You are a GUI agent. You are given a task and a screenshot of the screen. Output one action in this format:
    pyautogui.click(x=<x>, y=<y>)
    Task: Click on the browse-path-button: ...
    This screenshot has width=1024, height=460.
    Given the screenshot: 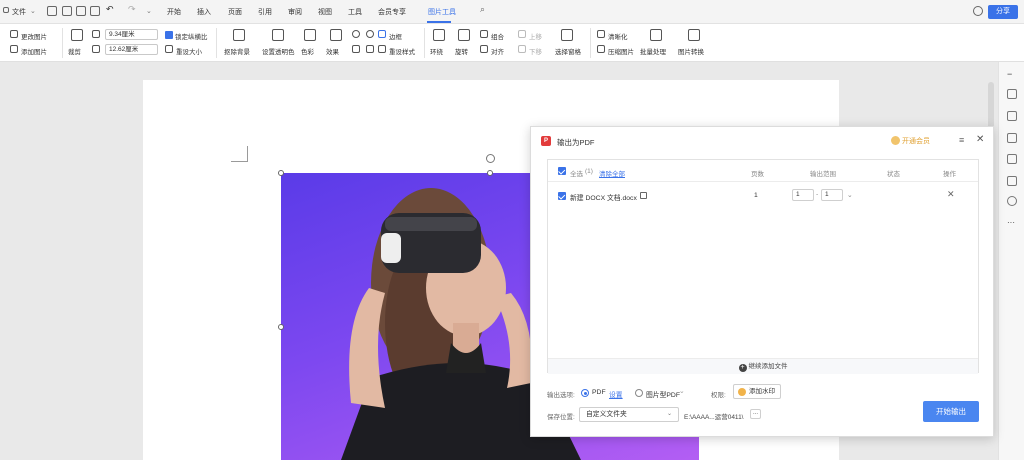 What is the action you would take?
    pyautogui.click(x=755, y=414)
    